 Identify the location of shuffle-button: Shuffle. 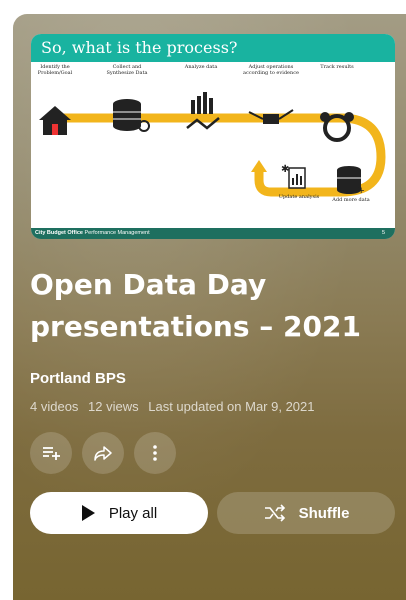
(306, 513).